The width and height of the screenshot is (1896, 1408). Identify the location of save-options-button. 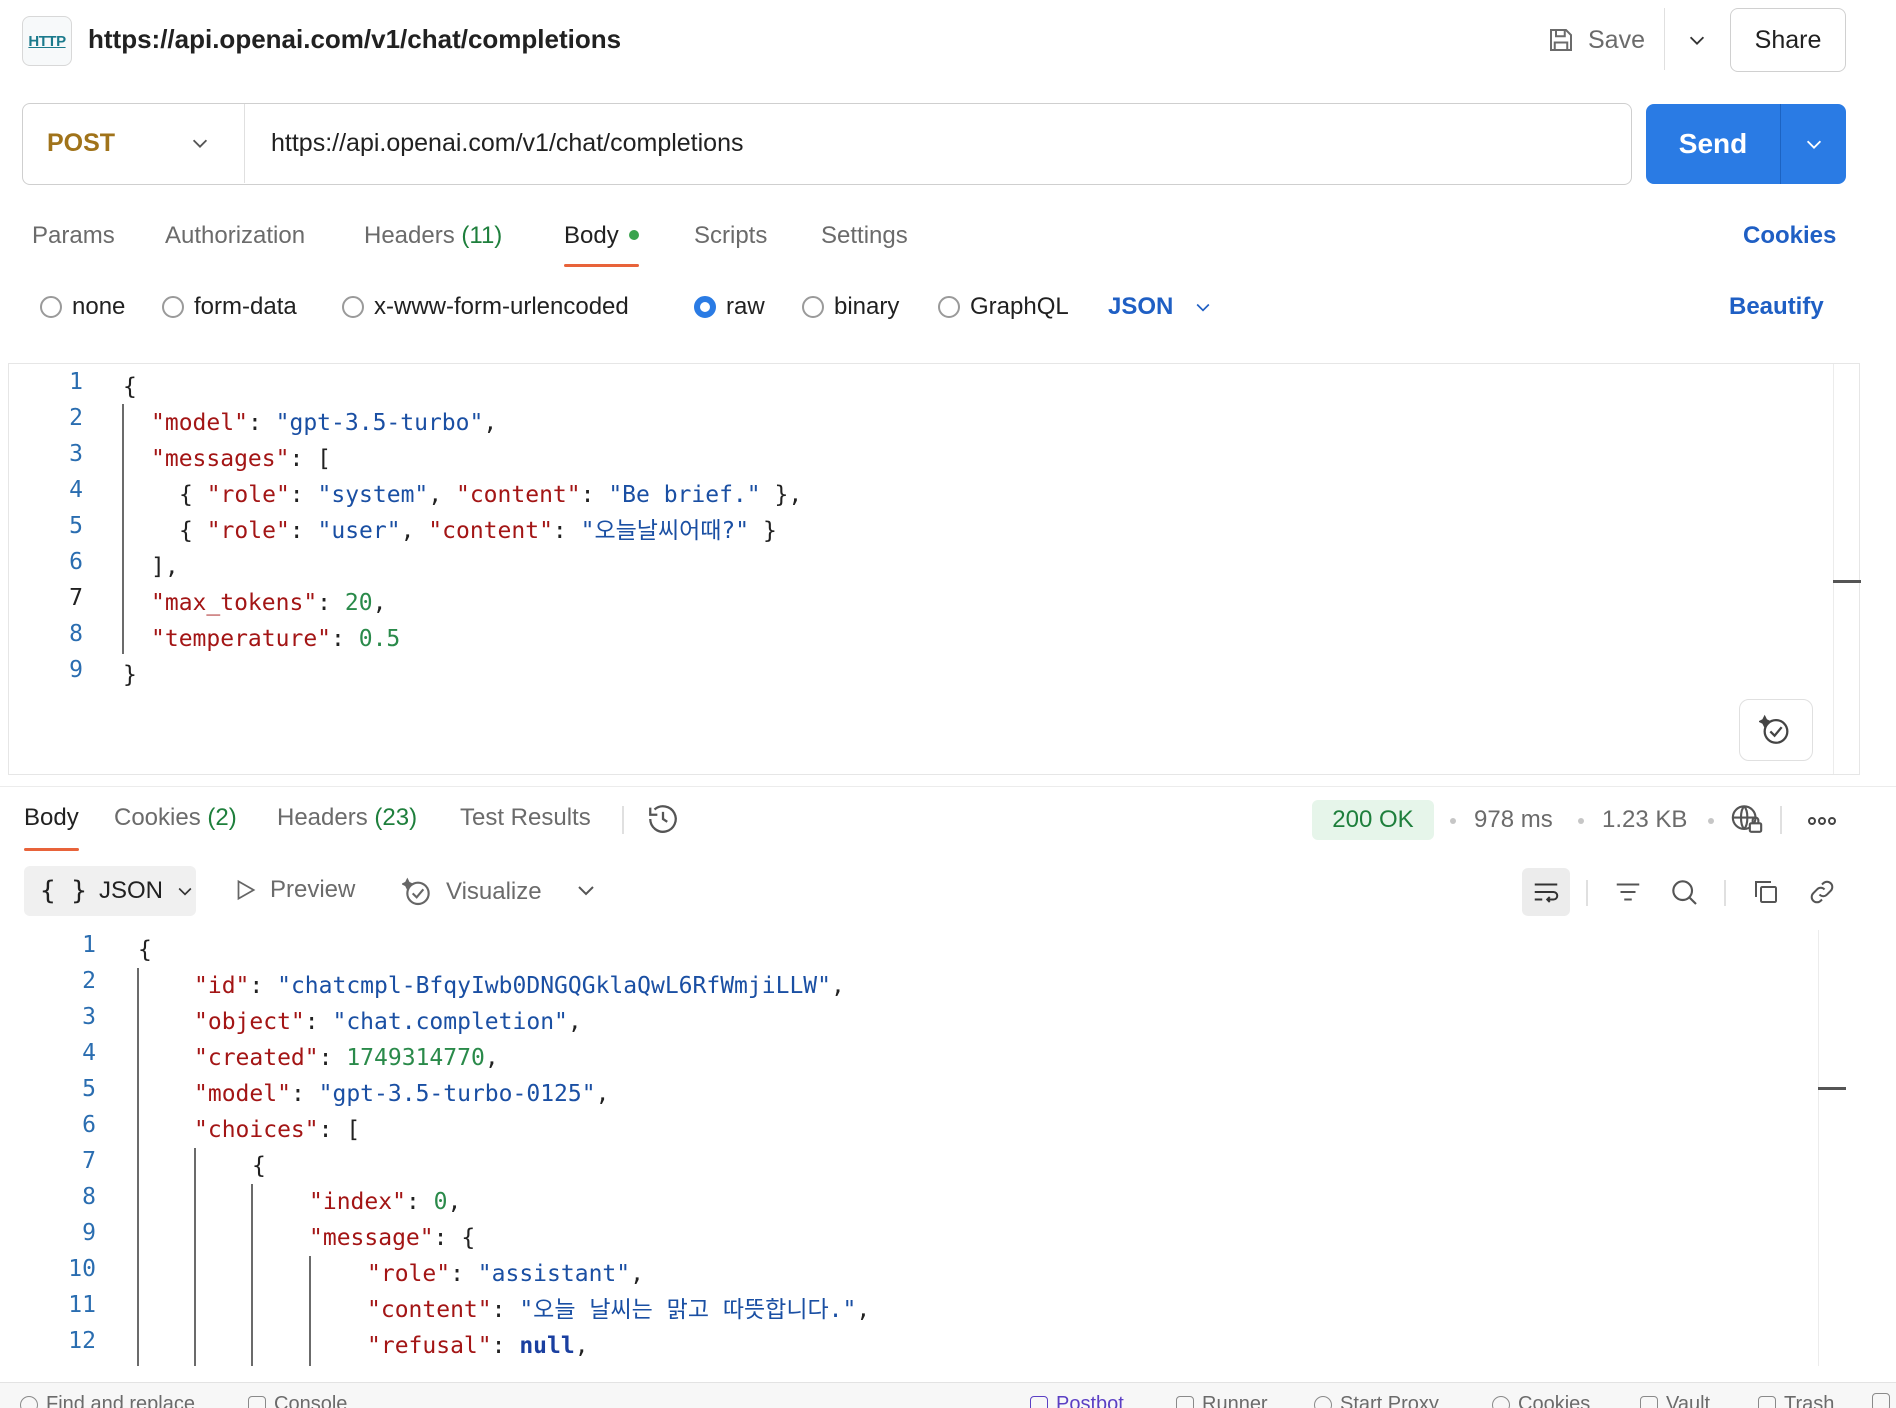
(1697, 40).